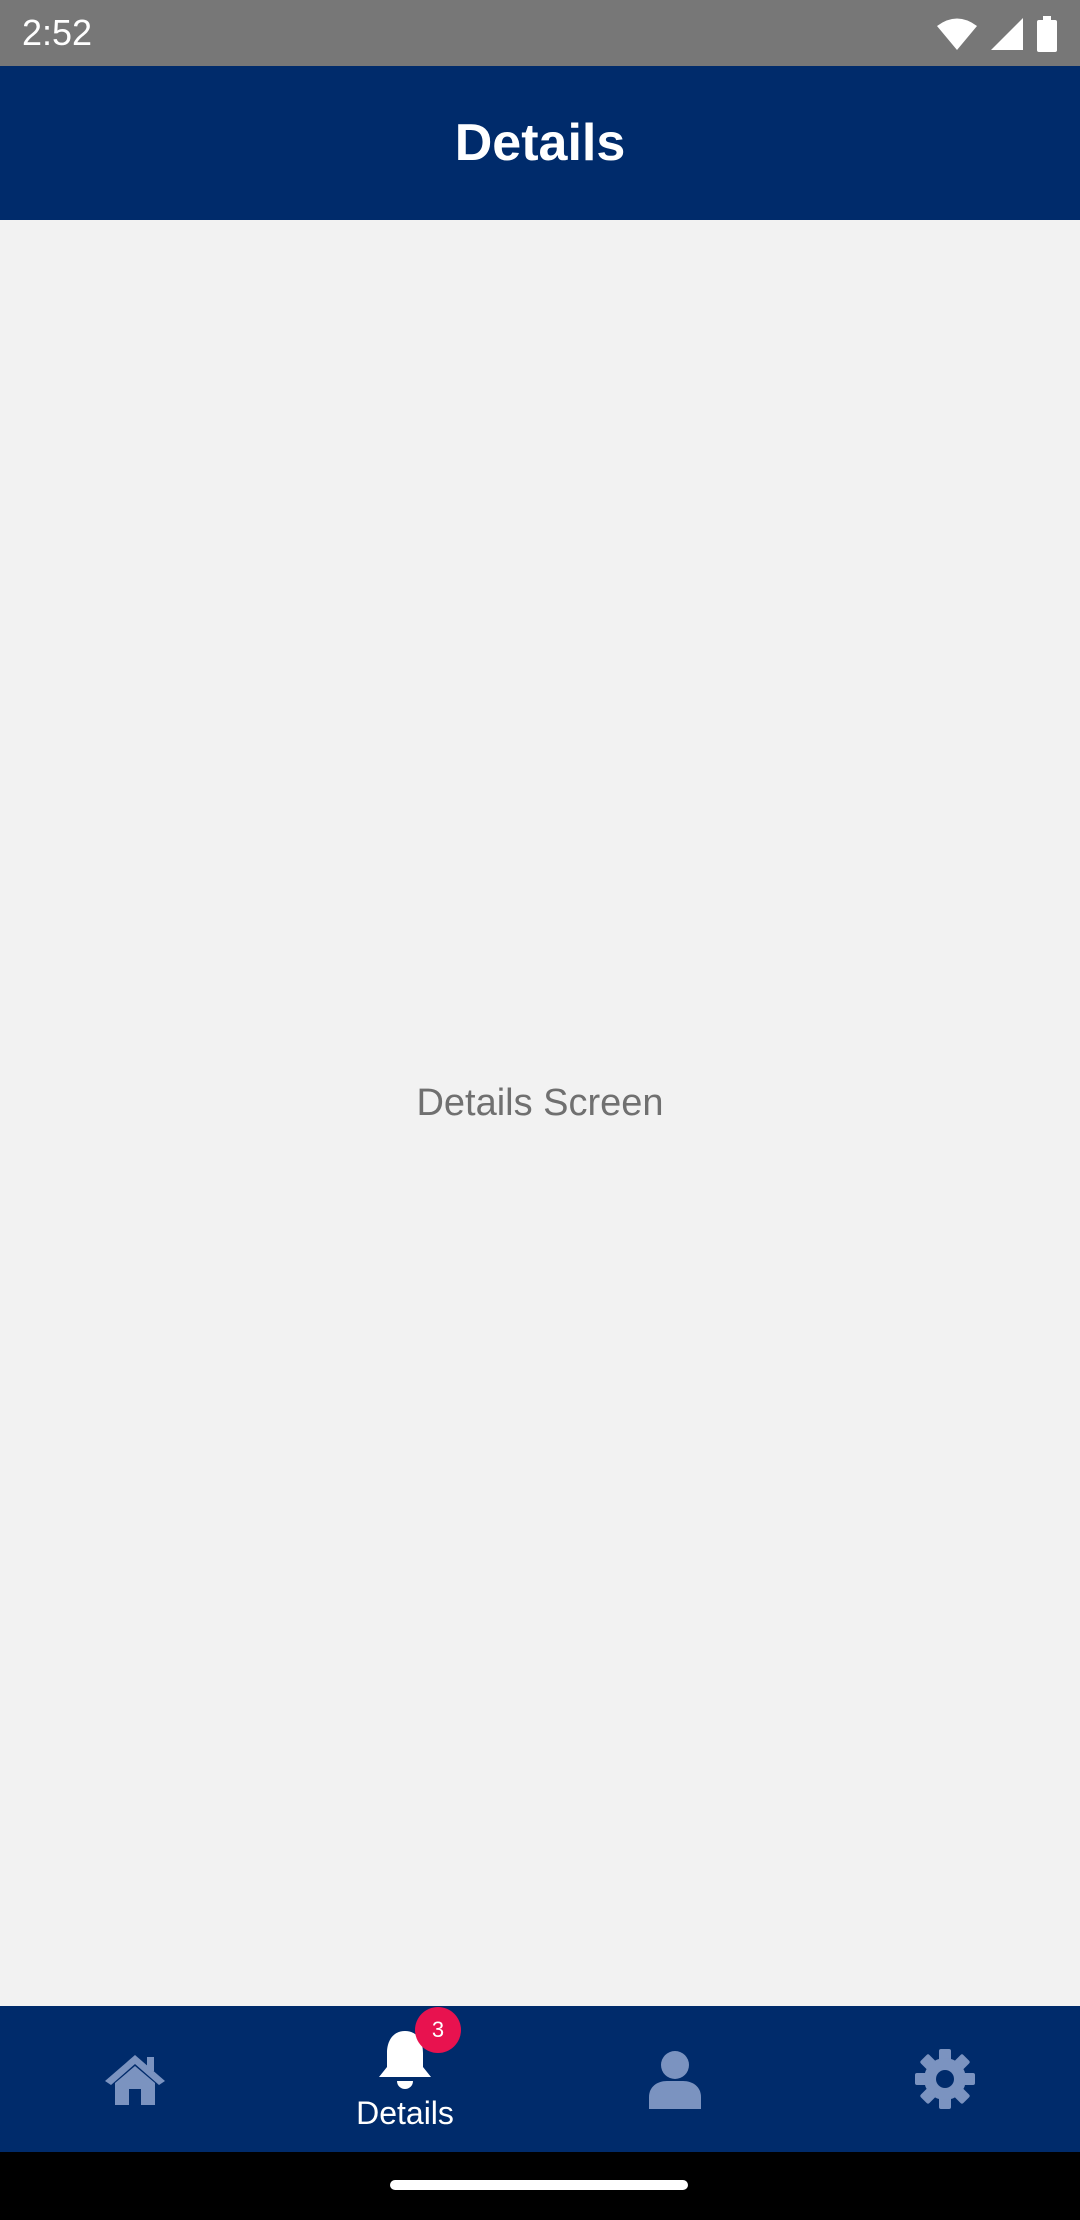 The height and width of the screenshot is (2220, 1080). I want to click on status-icons, so click(997, 34).